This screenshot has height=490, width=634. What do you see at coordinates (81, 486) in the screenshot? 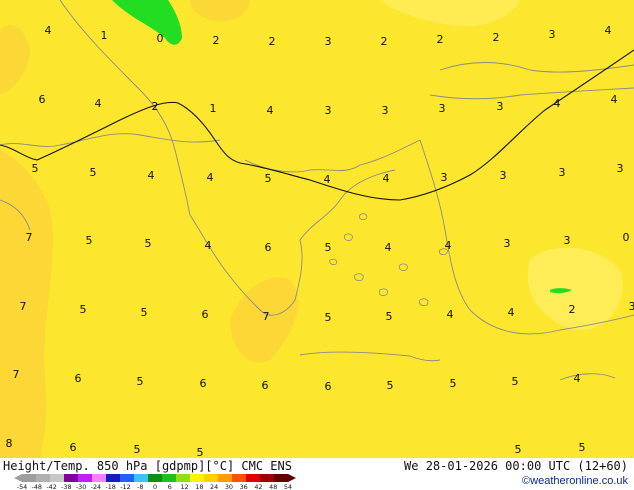
I see `legend-tick-label: -30` at bounding box center [81, 486].